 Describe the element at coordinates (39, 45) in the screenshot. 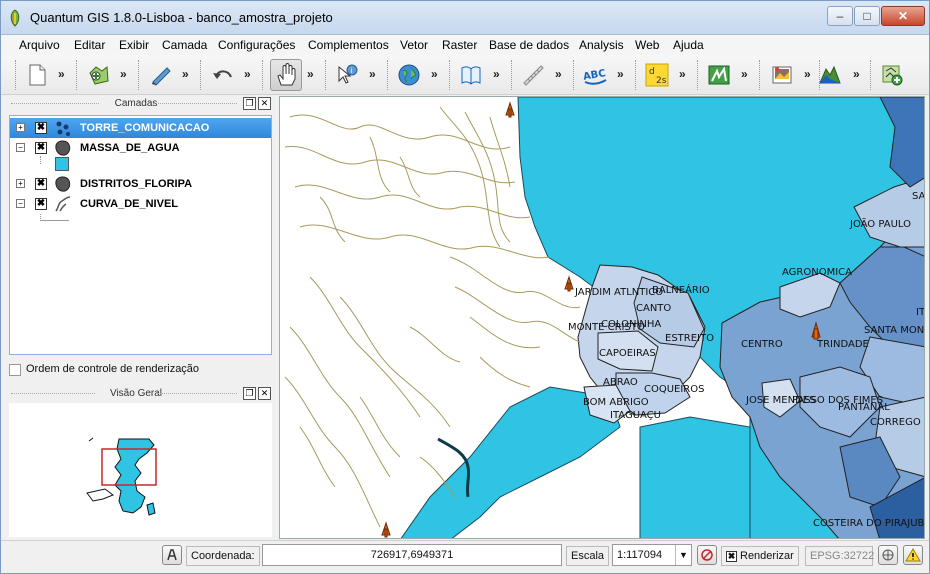

I see `menu-arquivo: Arquivo` at that location.